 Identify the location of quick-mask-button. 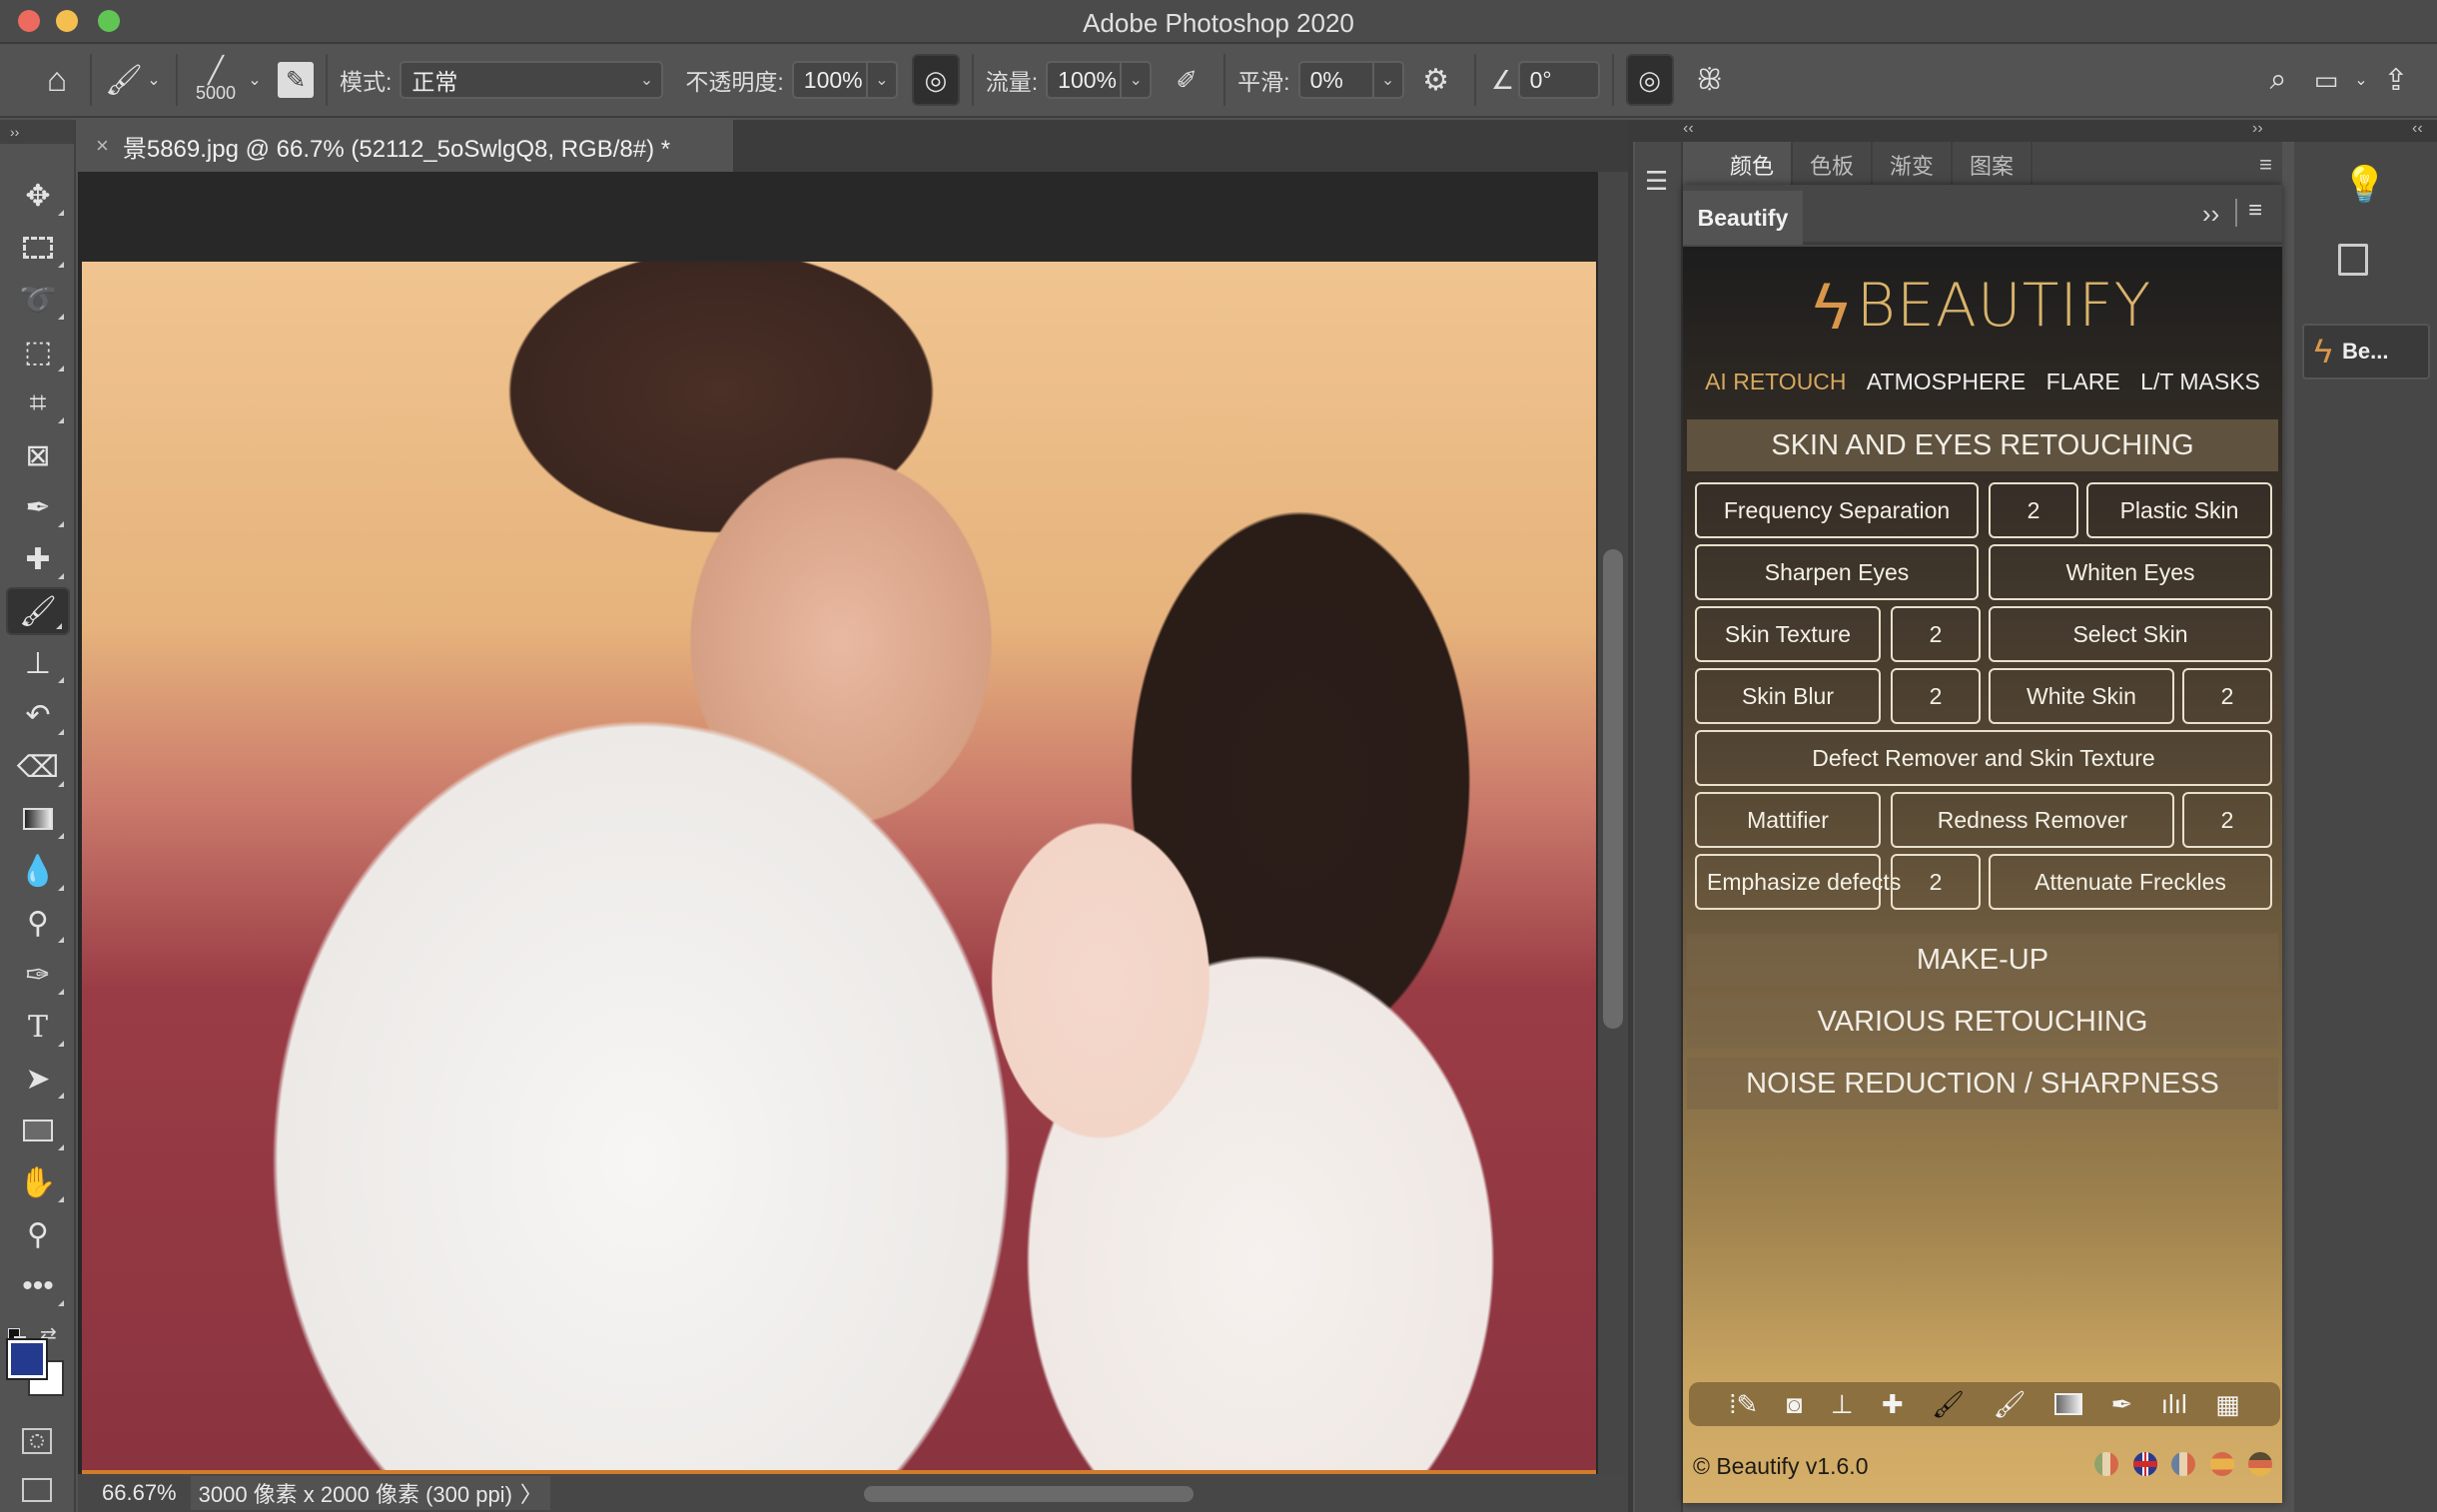
(37, 1441).